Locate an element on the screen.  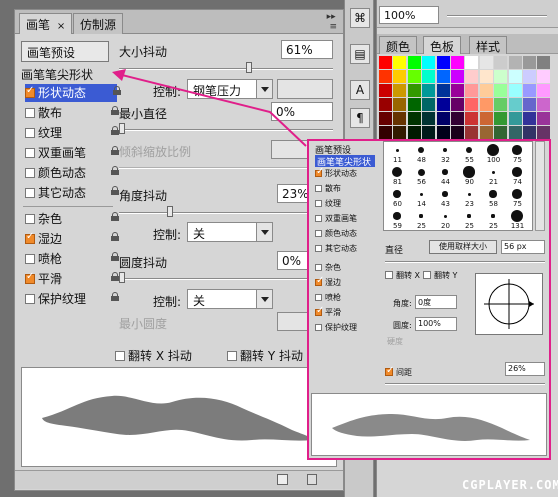
inset-flip-x: 翻转 X is located at coordinates (402, 275).